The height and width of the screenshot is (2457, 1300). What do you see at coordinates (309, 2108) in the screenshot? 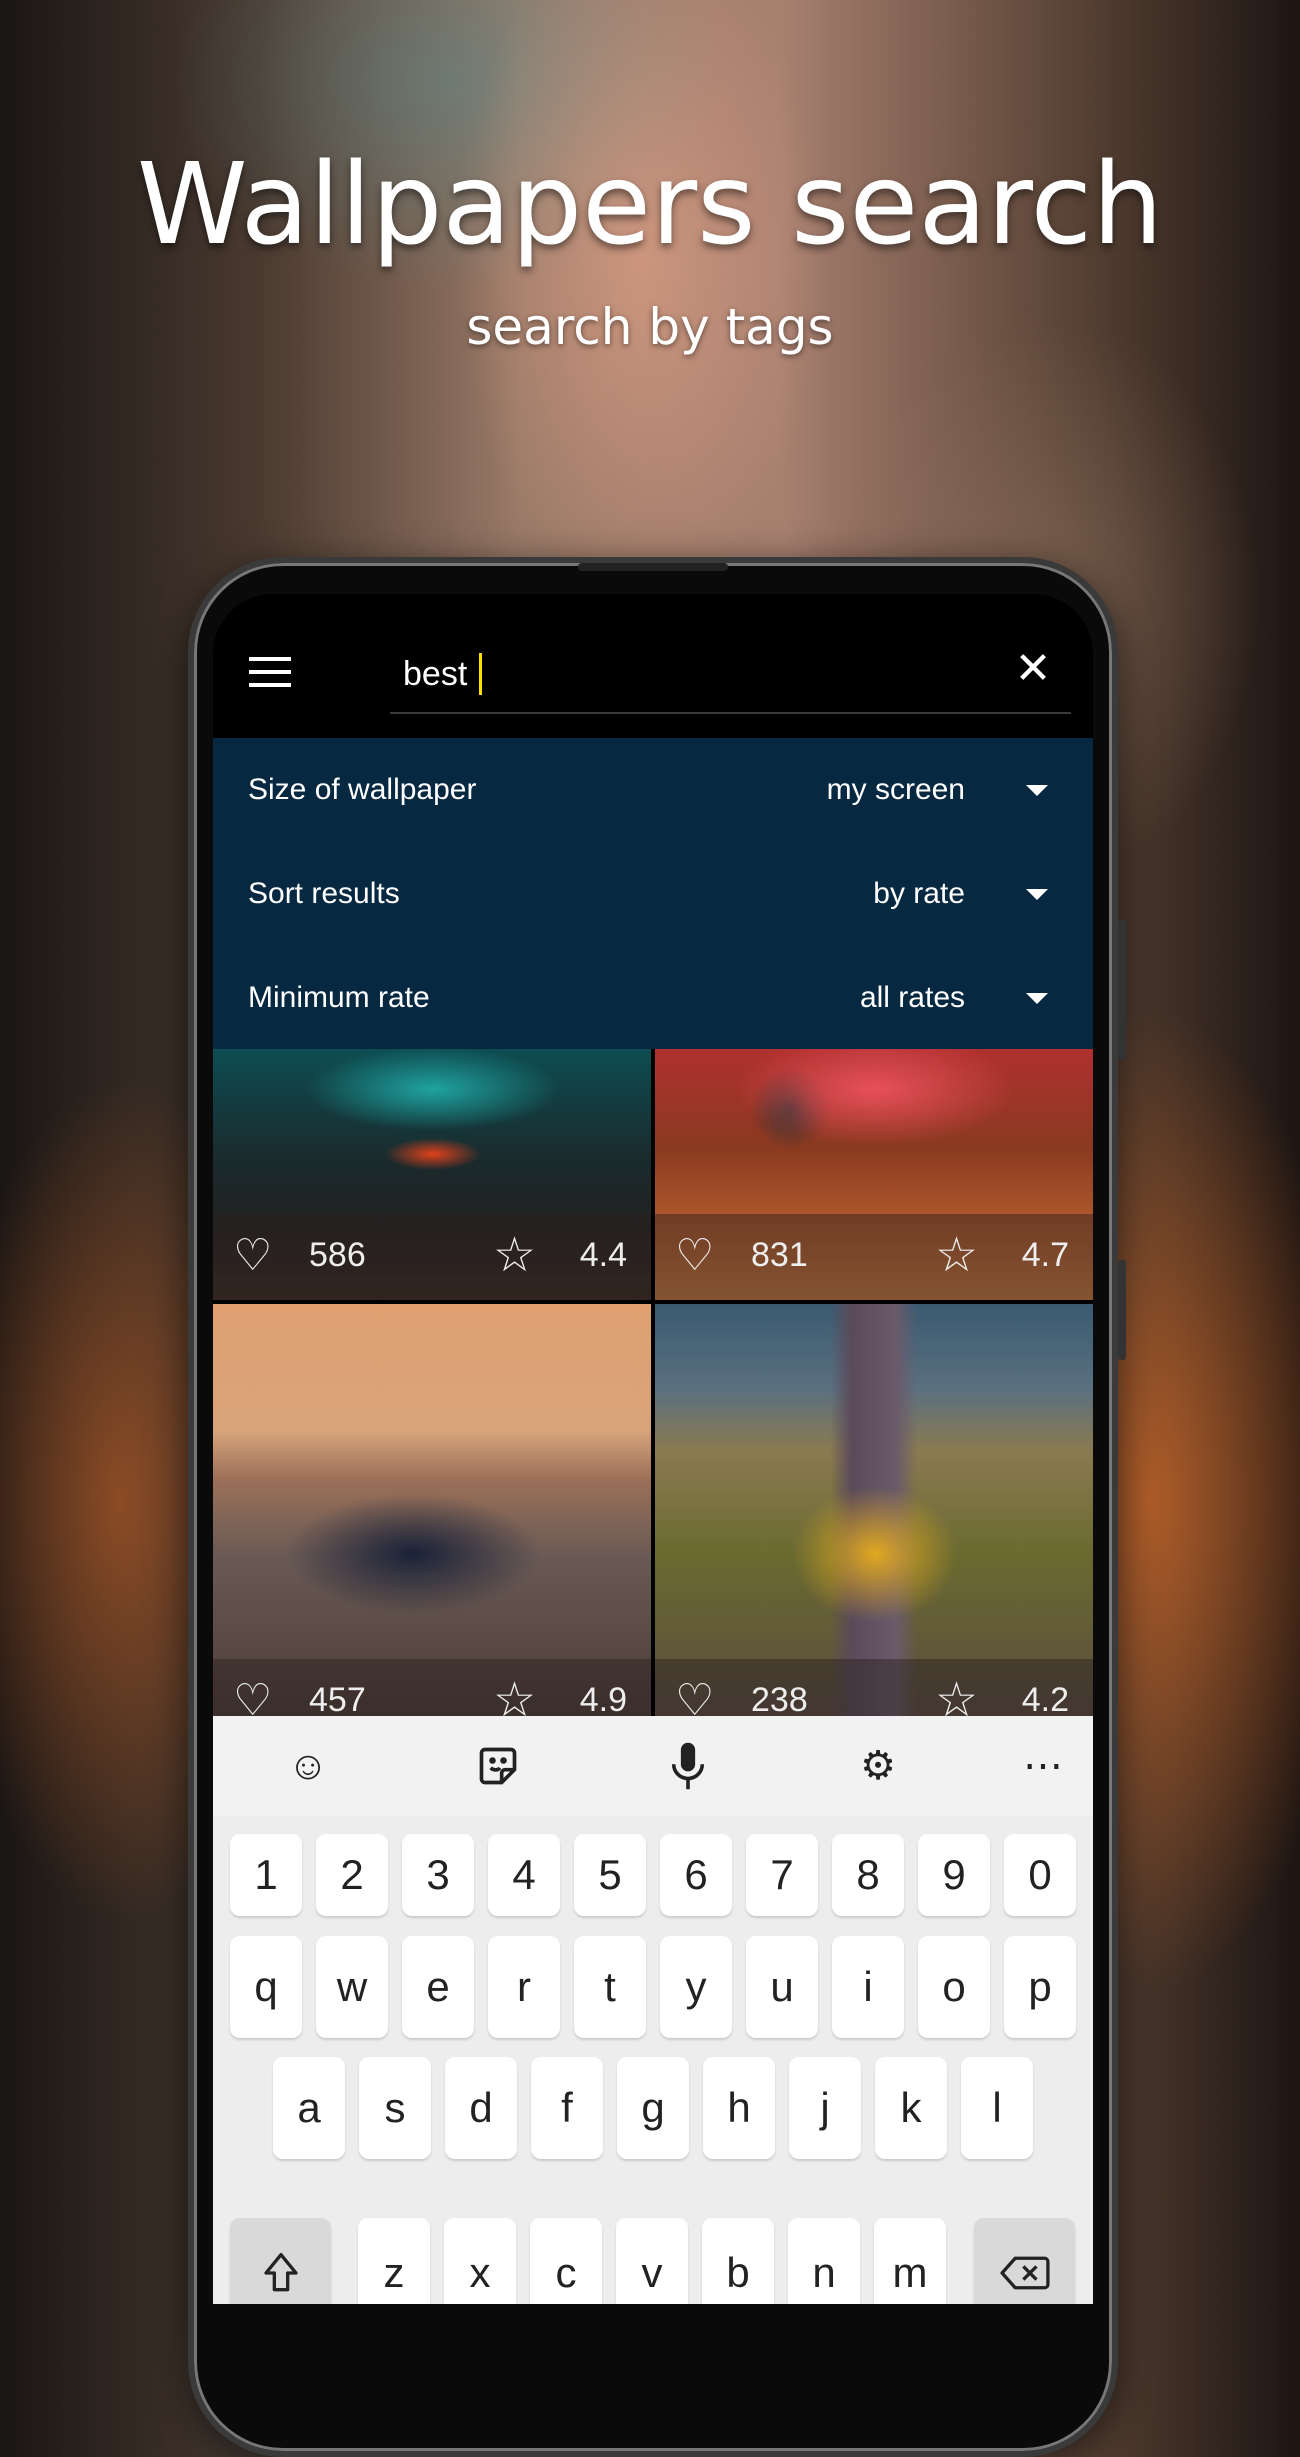
I see `key-a: a` at bounding box center [309, 2108].